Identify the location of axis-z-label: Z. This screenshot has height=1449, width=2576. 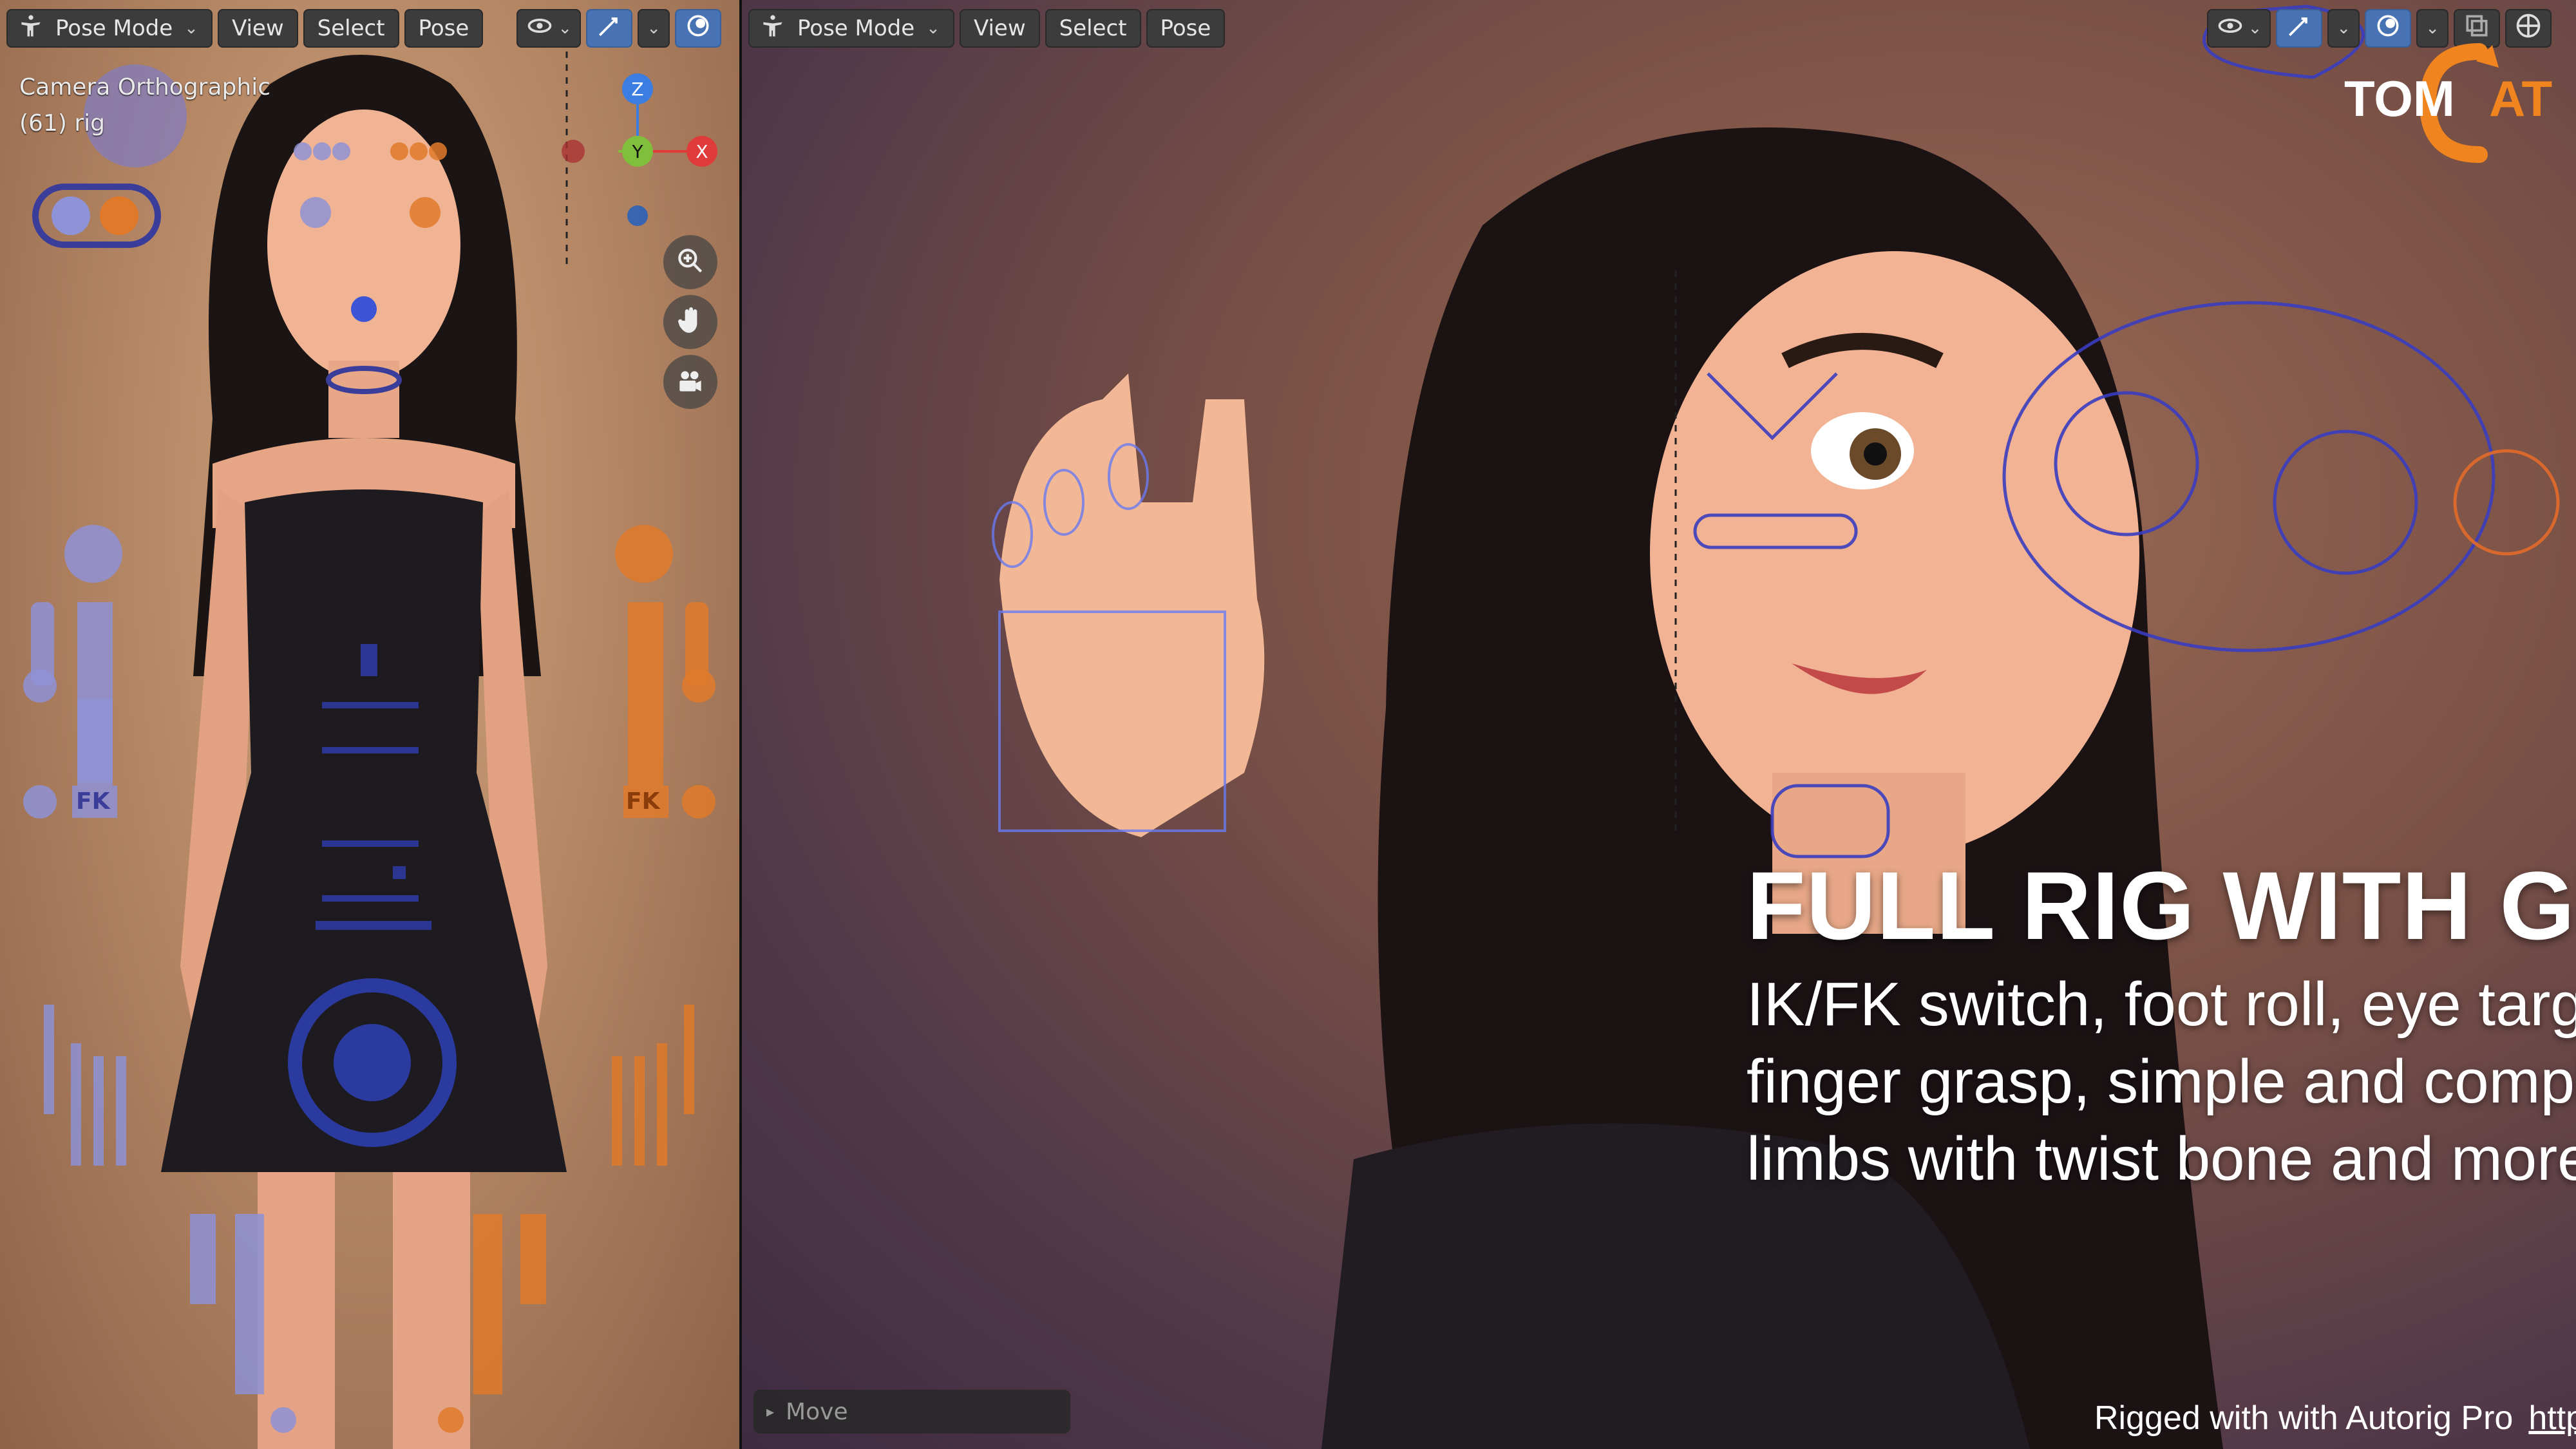
(637, 89).